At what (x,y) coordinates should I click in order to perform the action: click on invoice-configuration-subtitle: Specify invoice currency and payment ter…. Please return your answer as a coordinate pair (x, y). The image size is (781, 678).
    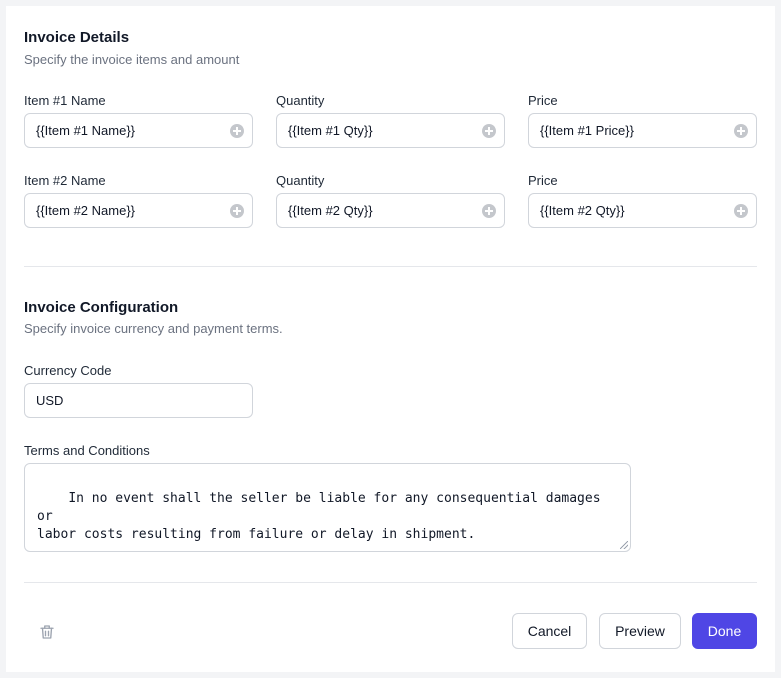
    Looking at the image, I should click on (153, 328).